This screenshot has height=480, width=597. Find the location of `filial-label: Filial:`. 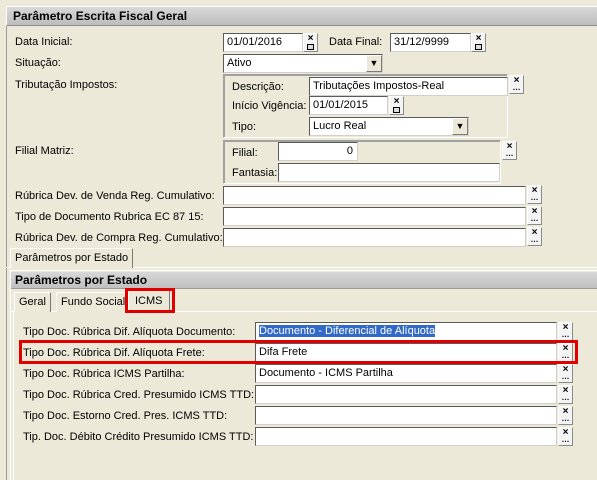

filial-label: Filial: is located at coordinates (245, 153).